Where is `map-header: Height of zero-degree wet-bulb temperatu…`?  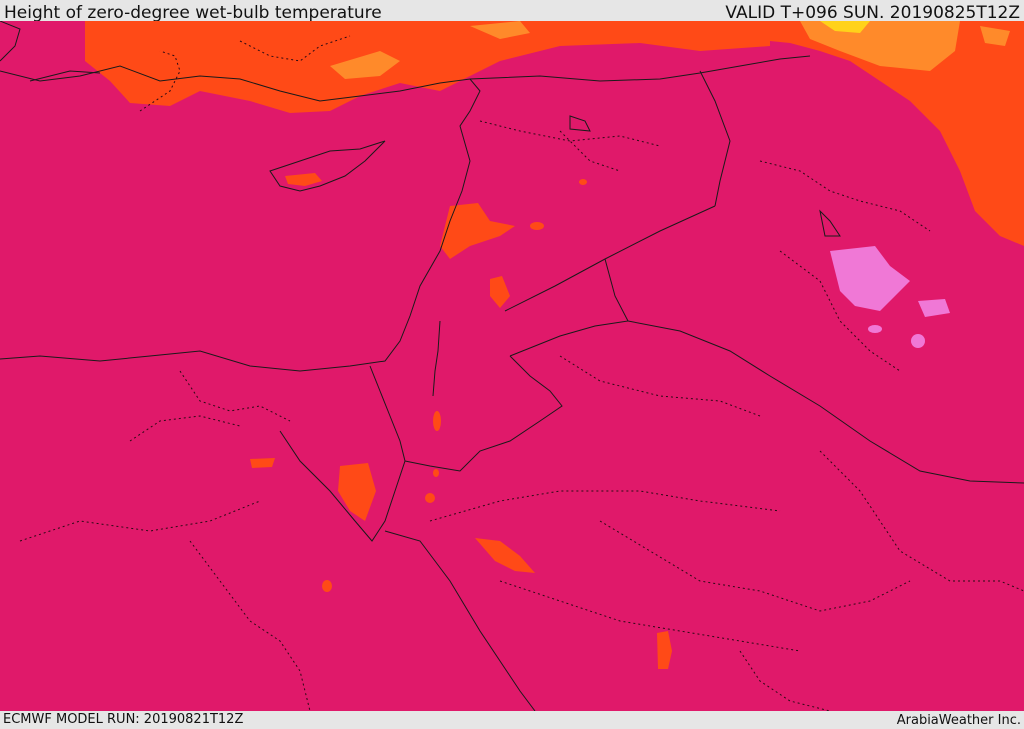
map-header: Height of zero-degree wet-bulb temperatu… is located at coordinates (512, 10).